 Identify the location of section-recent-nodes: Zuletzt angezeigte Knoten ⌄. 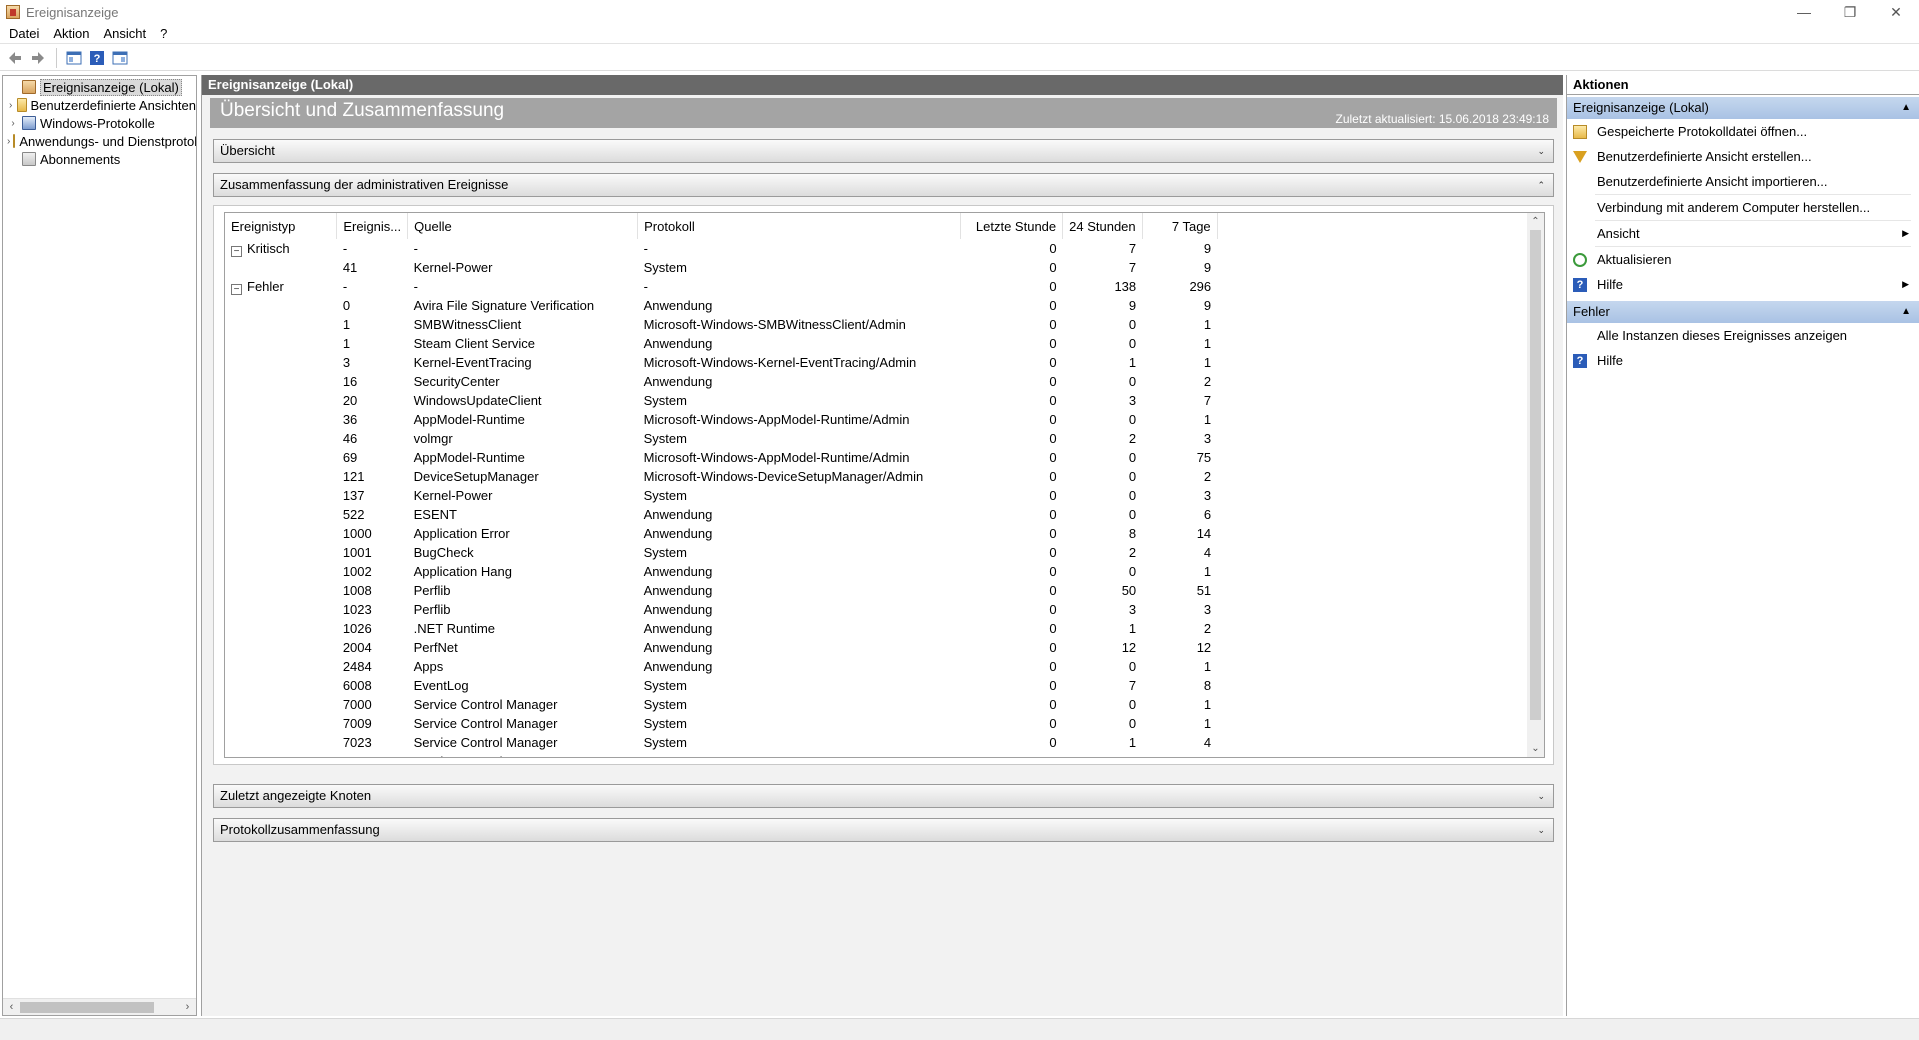
(883, 796).